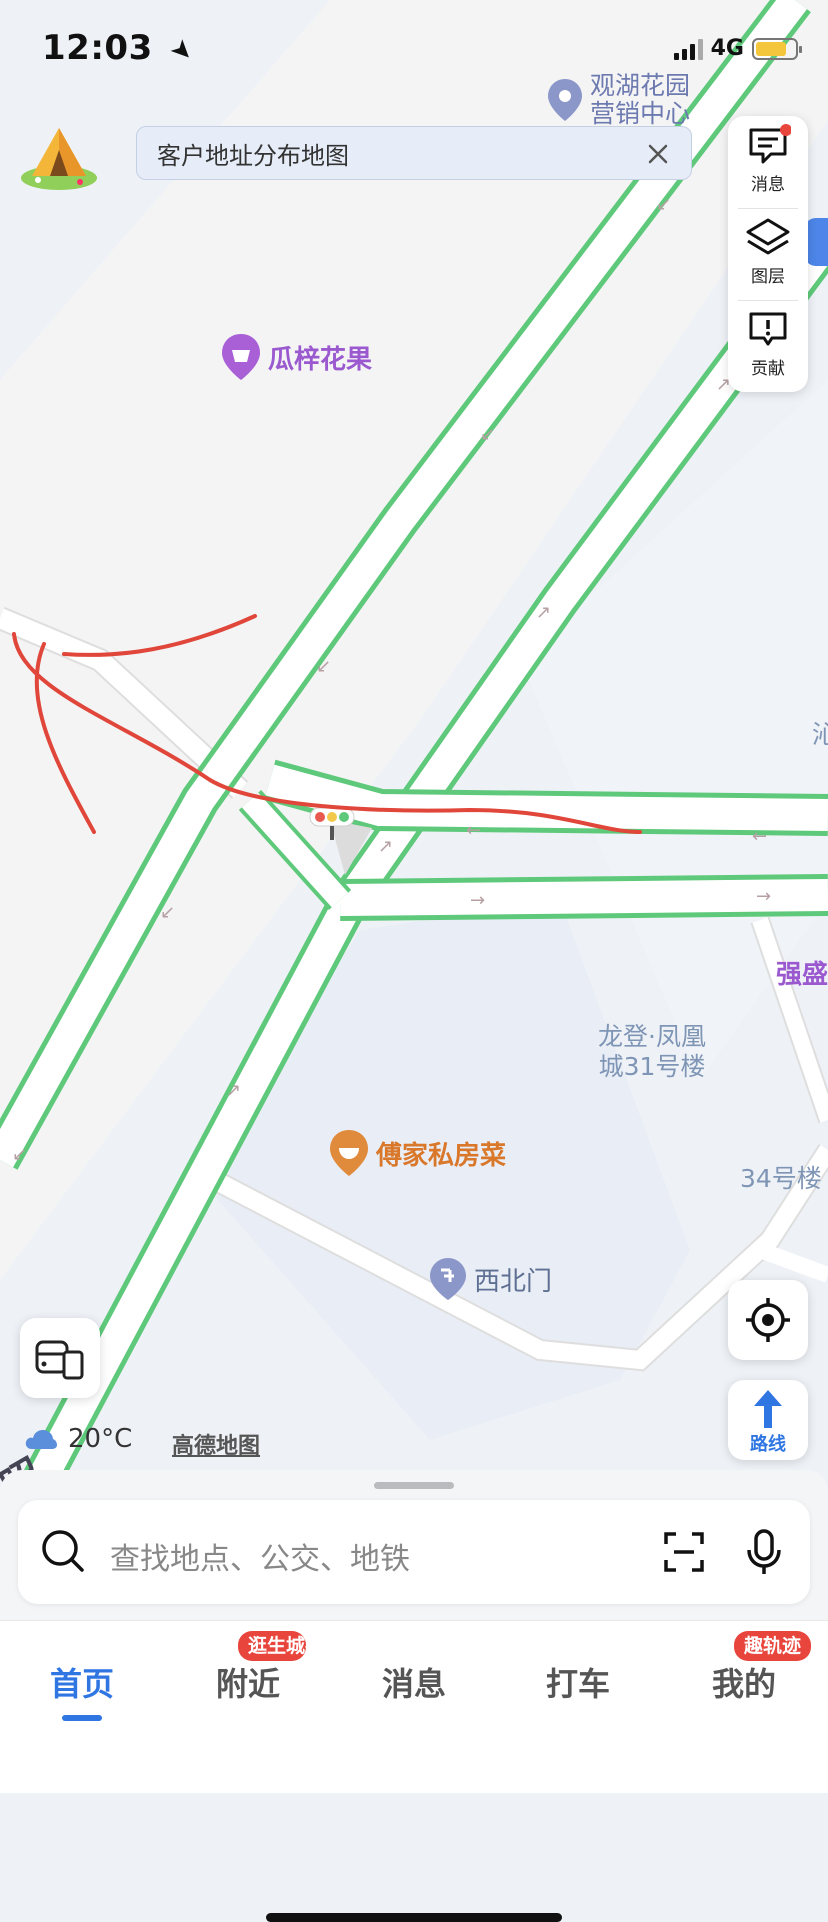 Image resolution: width=828 pixels, height=1922 pixels. Describe the element at coordinates (59, 156) in the screenshot. I see `tent-avatar-icon` at that location.